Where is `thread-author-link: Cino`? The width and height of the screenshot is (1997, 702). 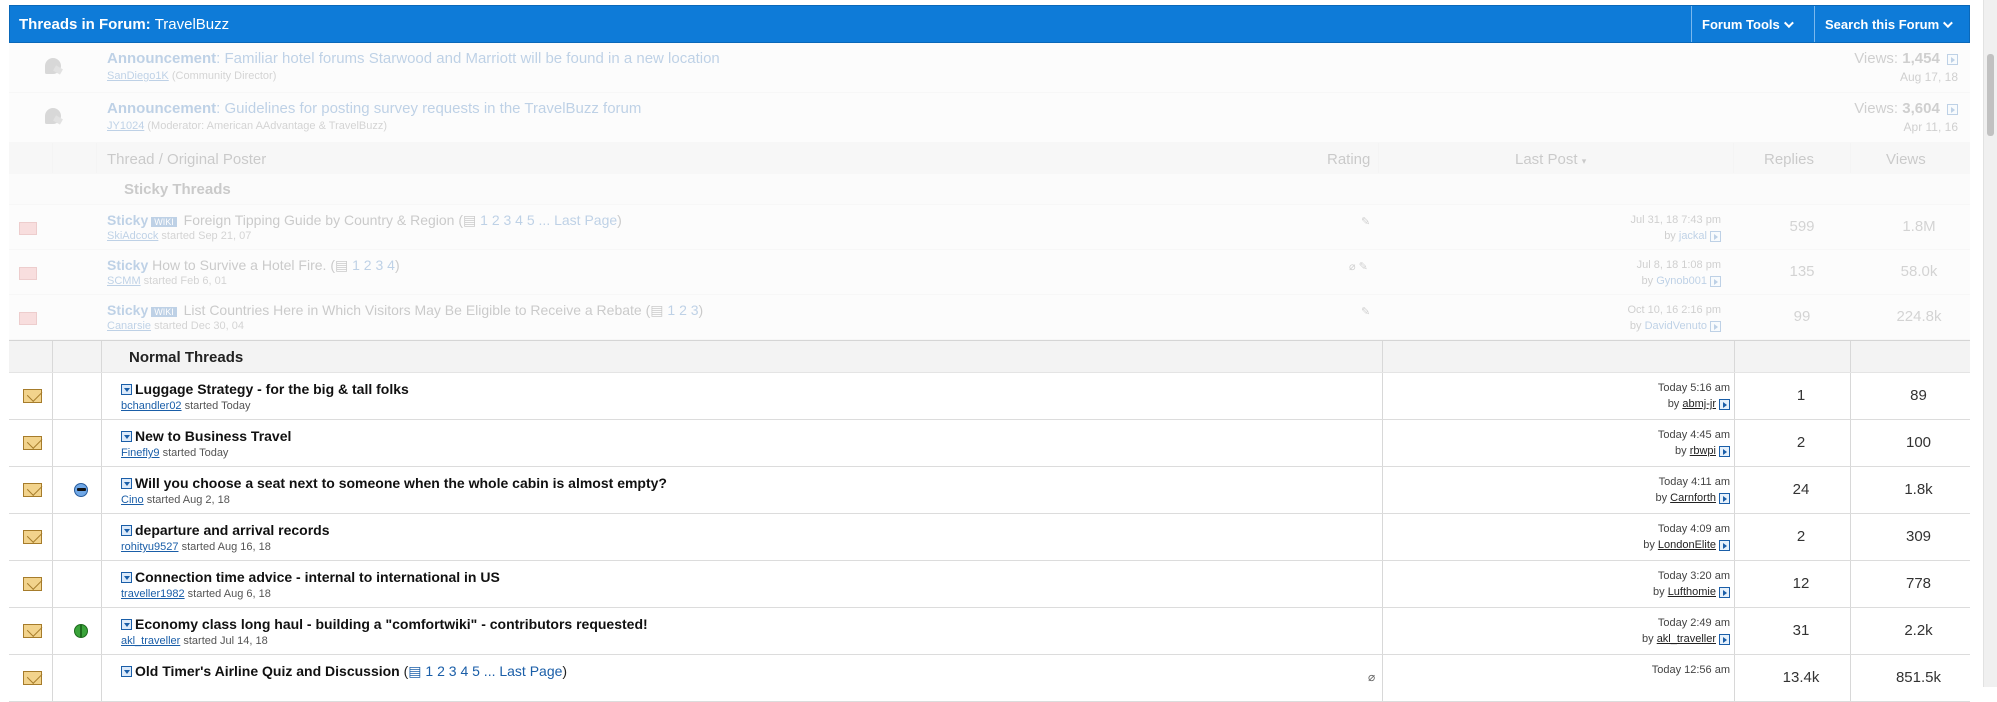
thread-author-link: Cino is located at coordinates (132, 500).